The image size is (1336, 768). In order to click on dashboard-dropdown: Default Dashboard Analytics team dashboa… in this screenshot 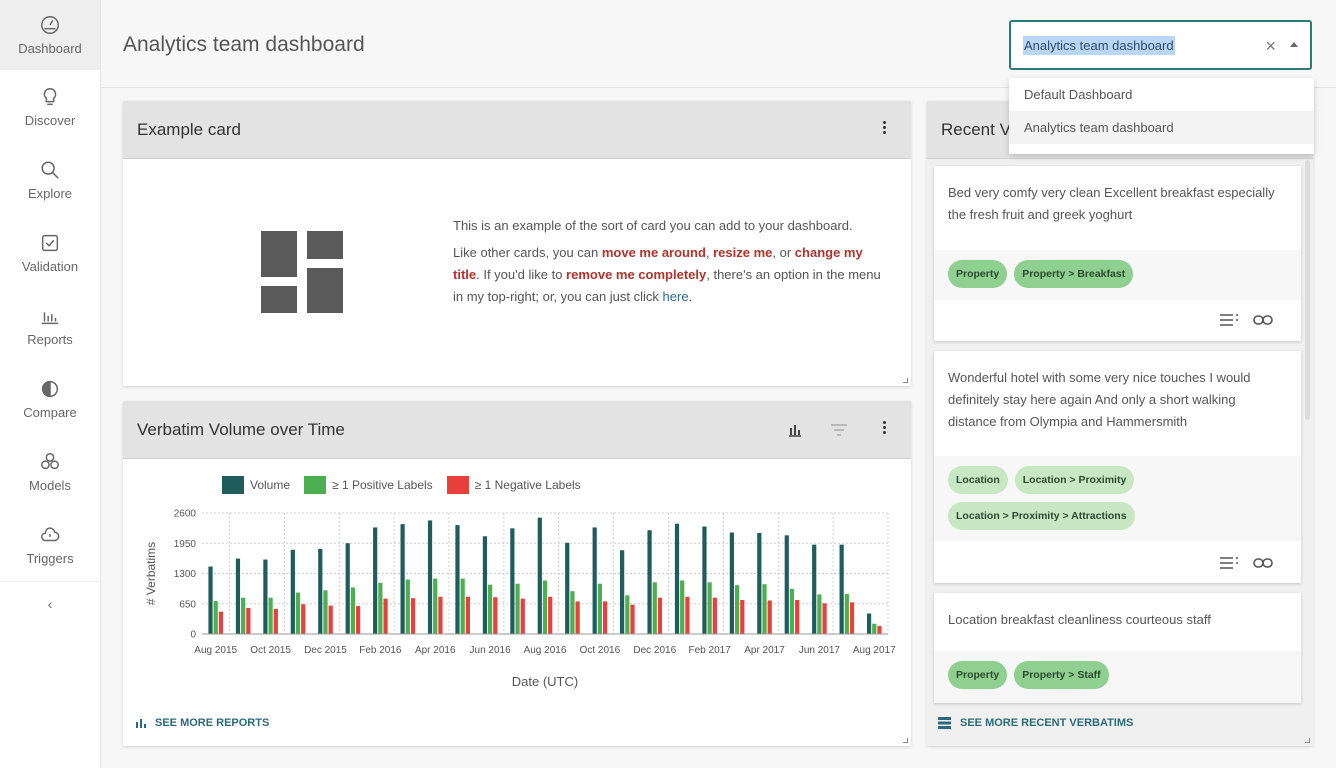, I will do `click(1161, 116)`.